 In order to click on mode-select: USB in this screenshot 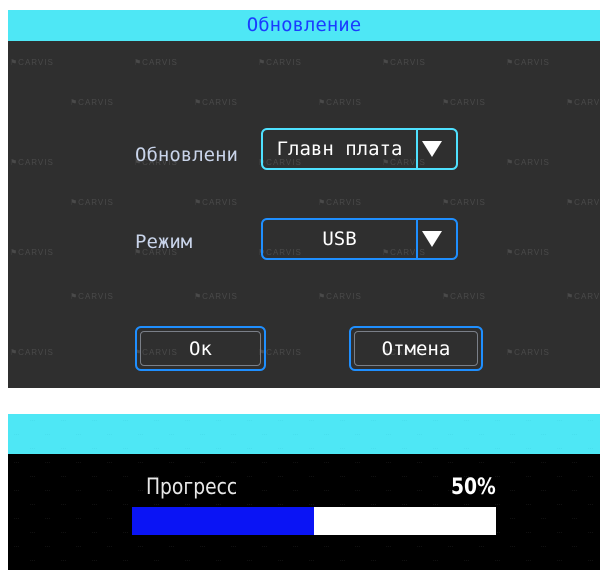, I will do `click(359, 239)`.